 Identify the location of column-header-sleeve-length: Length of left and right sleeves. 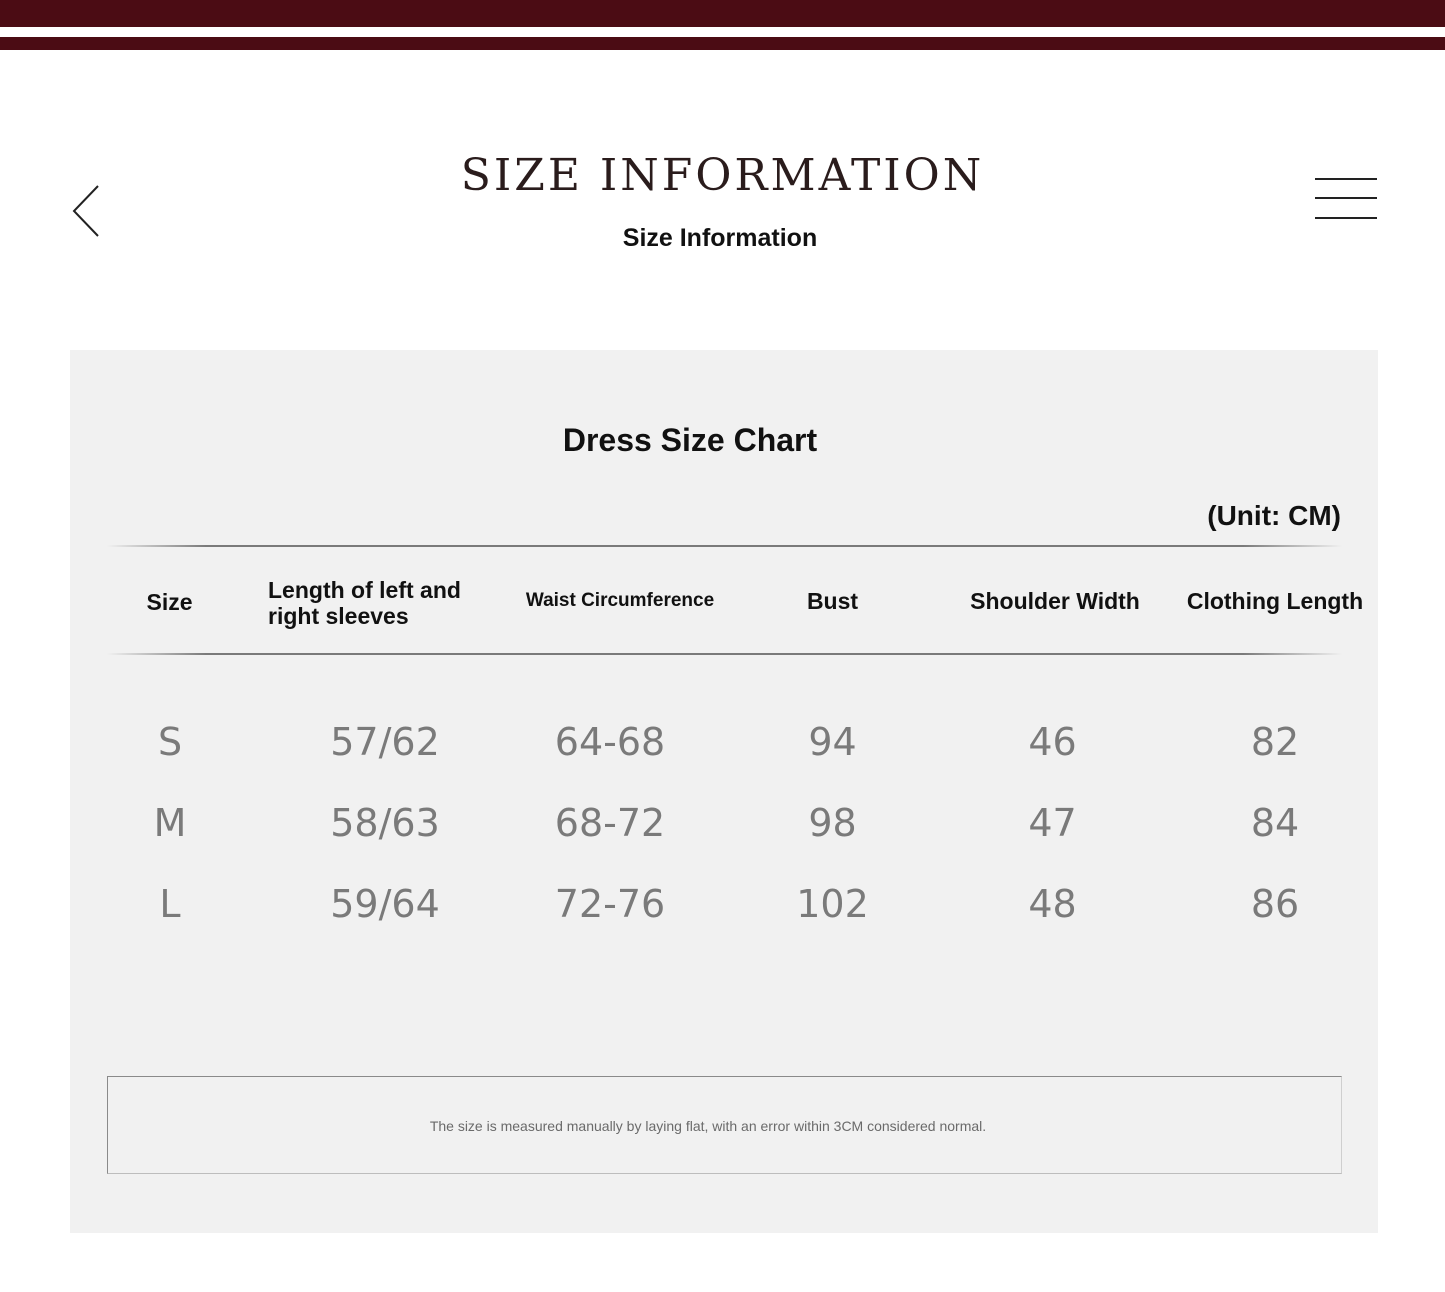
(364, 603).